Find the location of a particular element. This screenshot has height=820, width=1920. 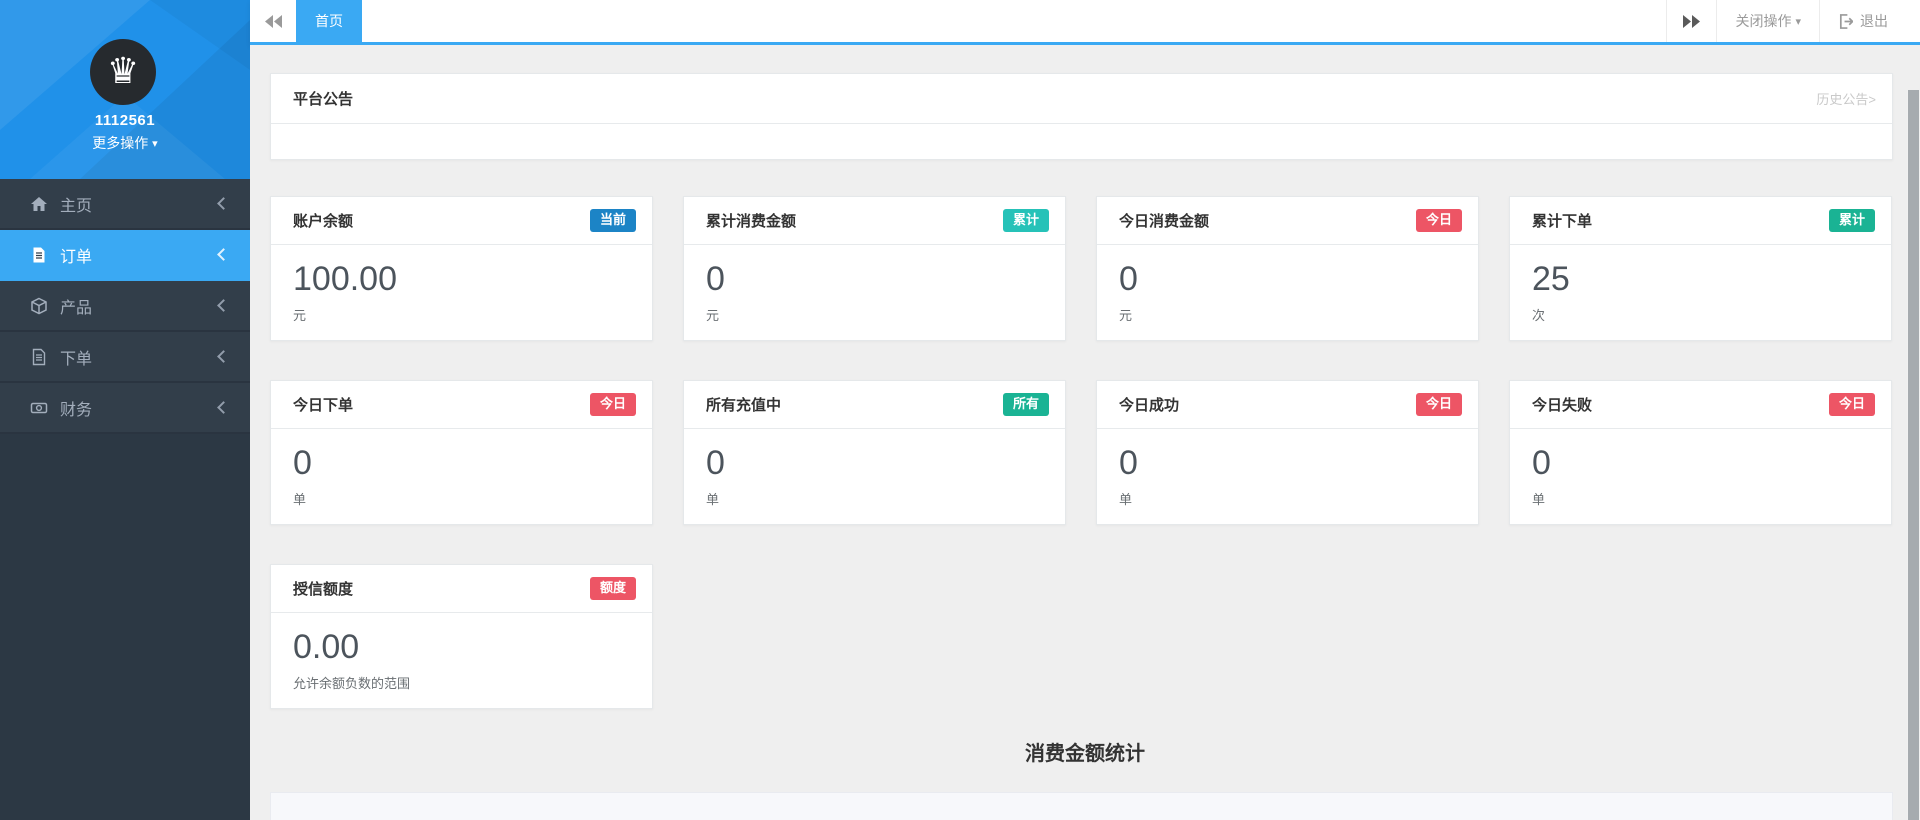

sidebar-item-1: 订单 is located at coordinates (125, 255).